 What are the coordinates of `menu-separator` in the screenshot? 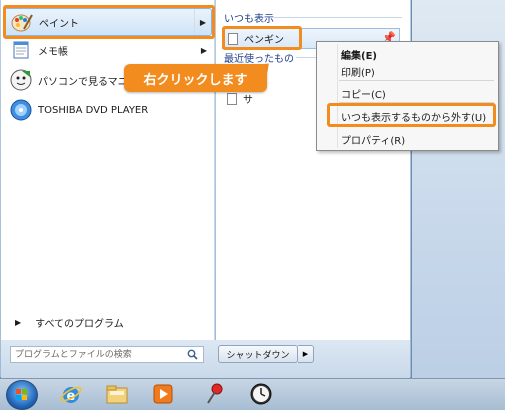 It's located at (416, 80).